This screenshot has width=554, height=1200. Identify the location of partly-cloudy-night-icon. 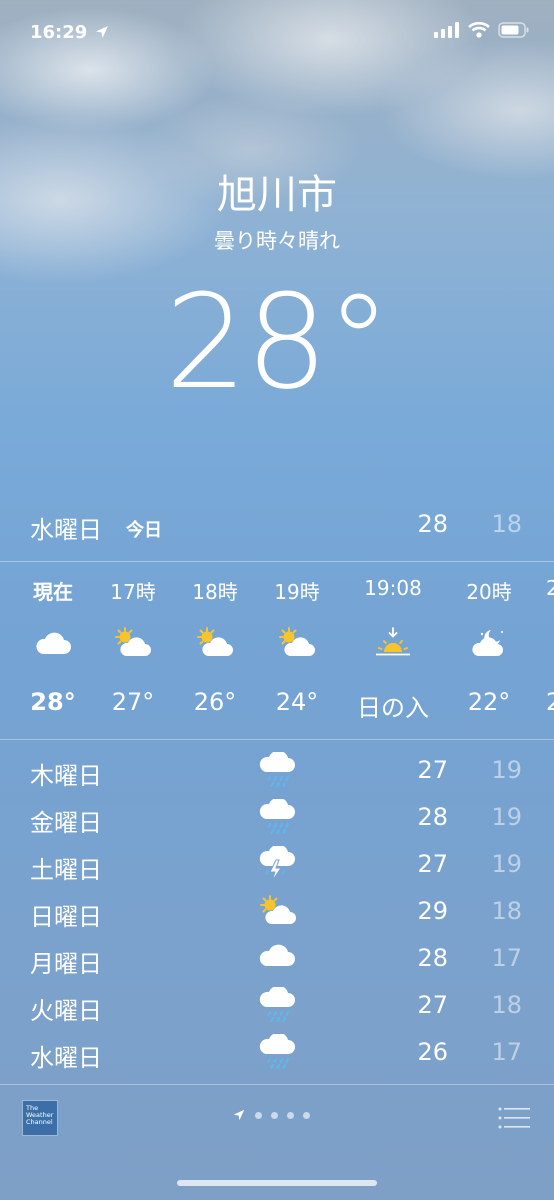
(487, 643).